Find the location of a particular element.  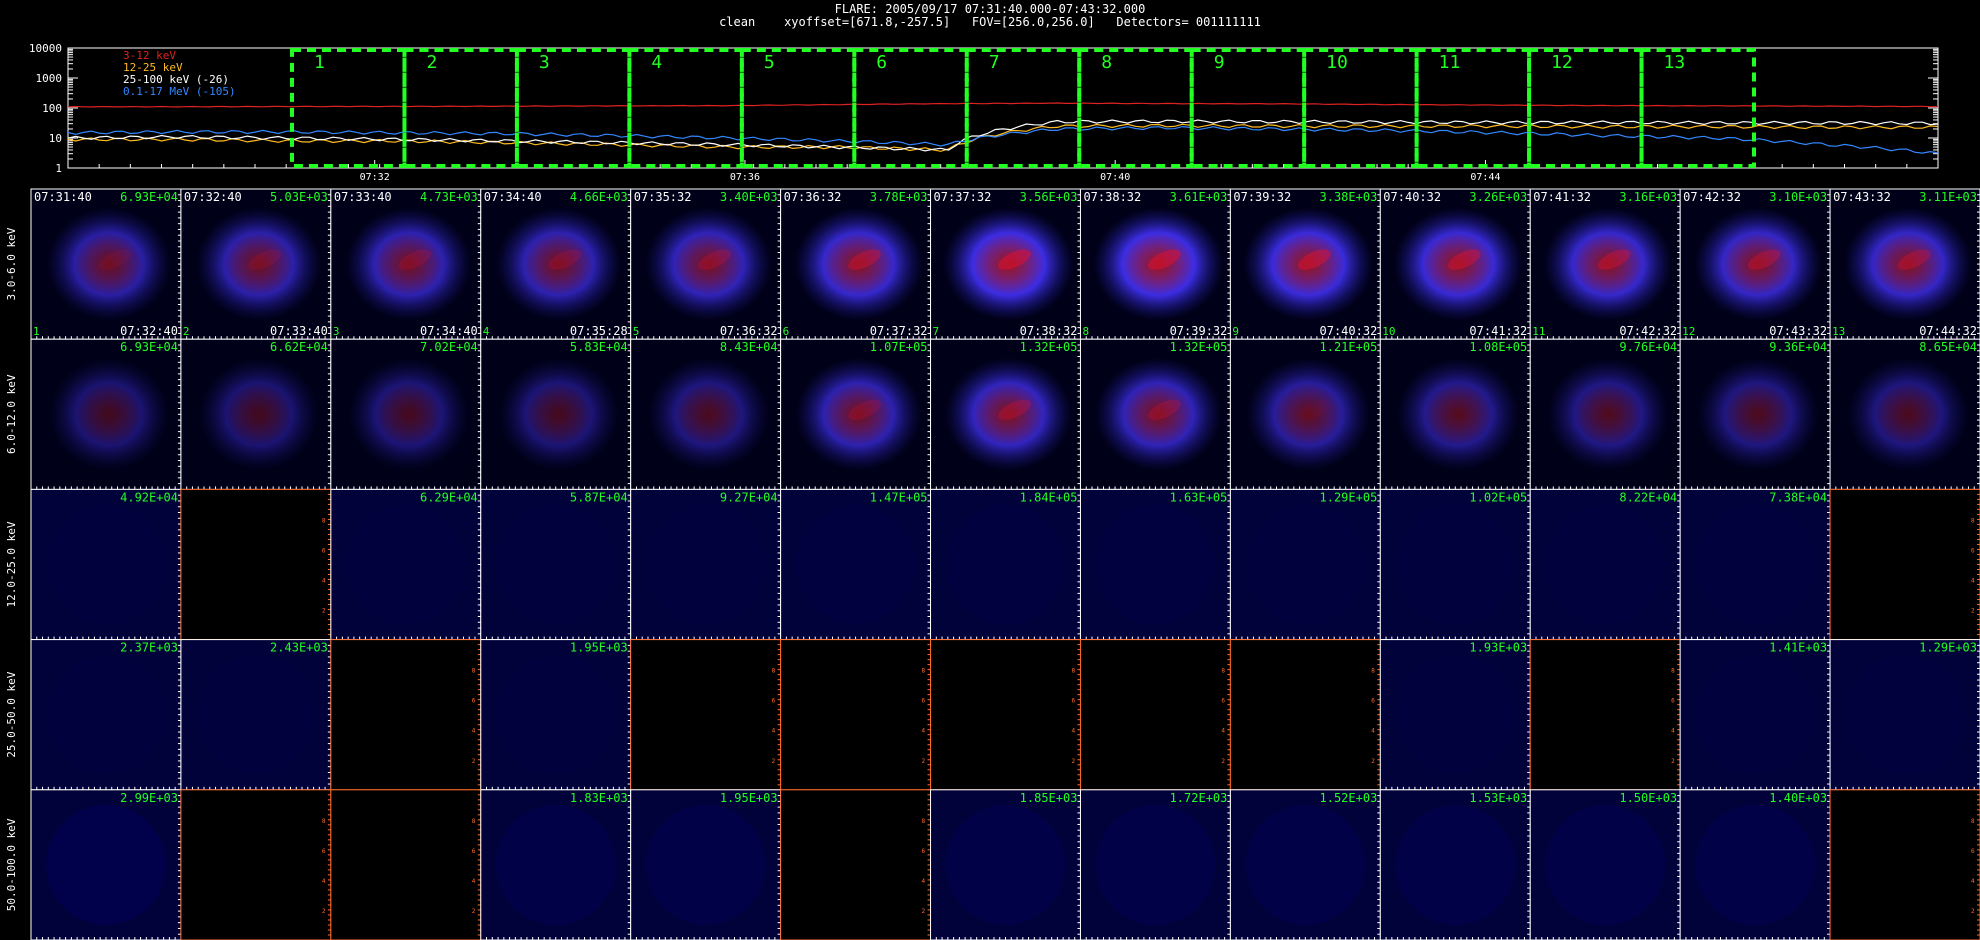

peak-label: 1.29E+05 is located at coordinates (1349, 497).